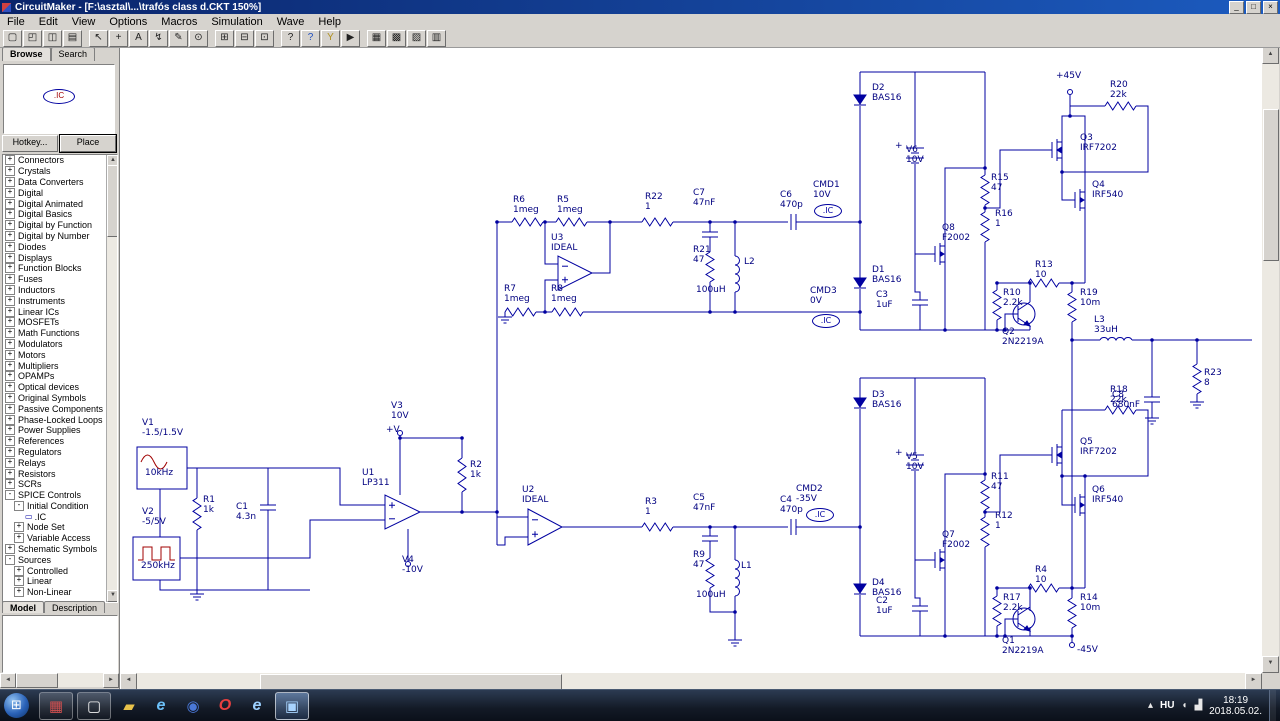 The image size is (1280, 721). What do you see at coordinates (330, 38) in the screenshot?
I see `probe-y-button: Y` at bounding box center [330, 38].